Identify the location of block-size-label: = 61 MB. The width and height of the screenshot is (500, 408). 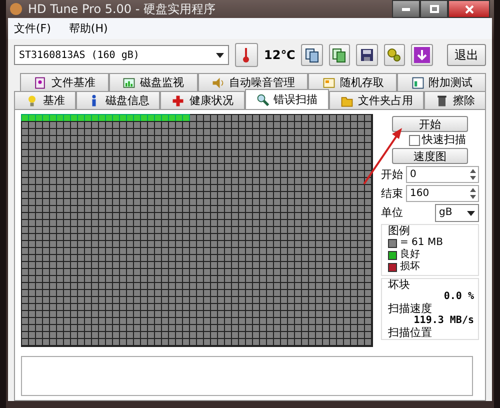
(421, 242).